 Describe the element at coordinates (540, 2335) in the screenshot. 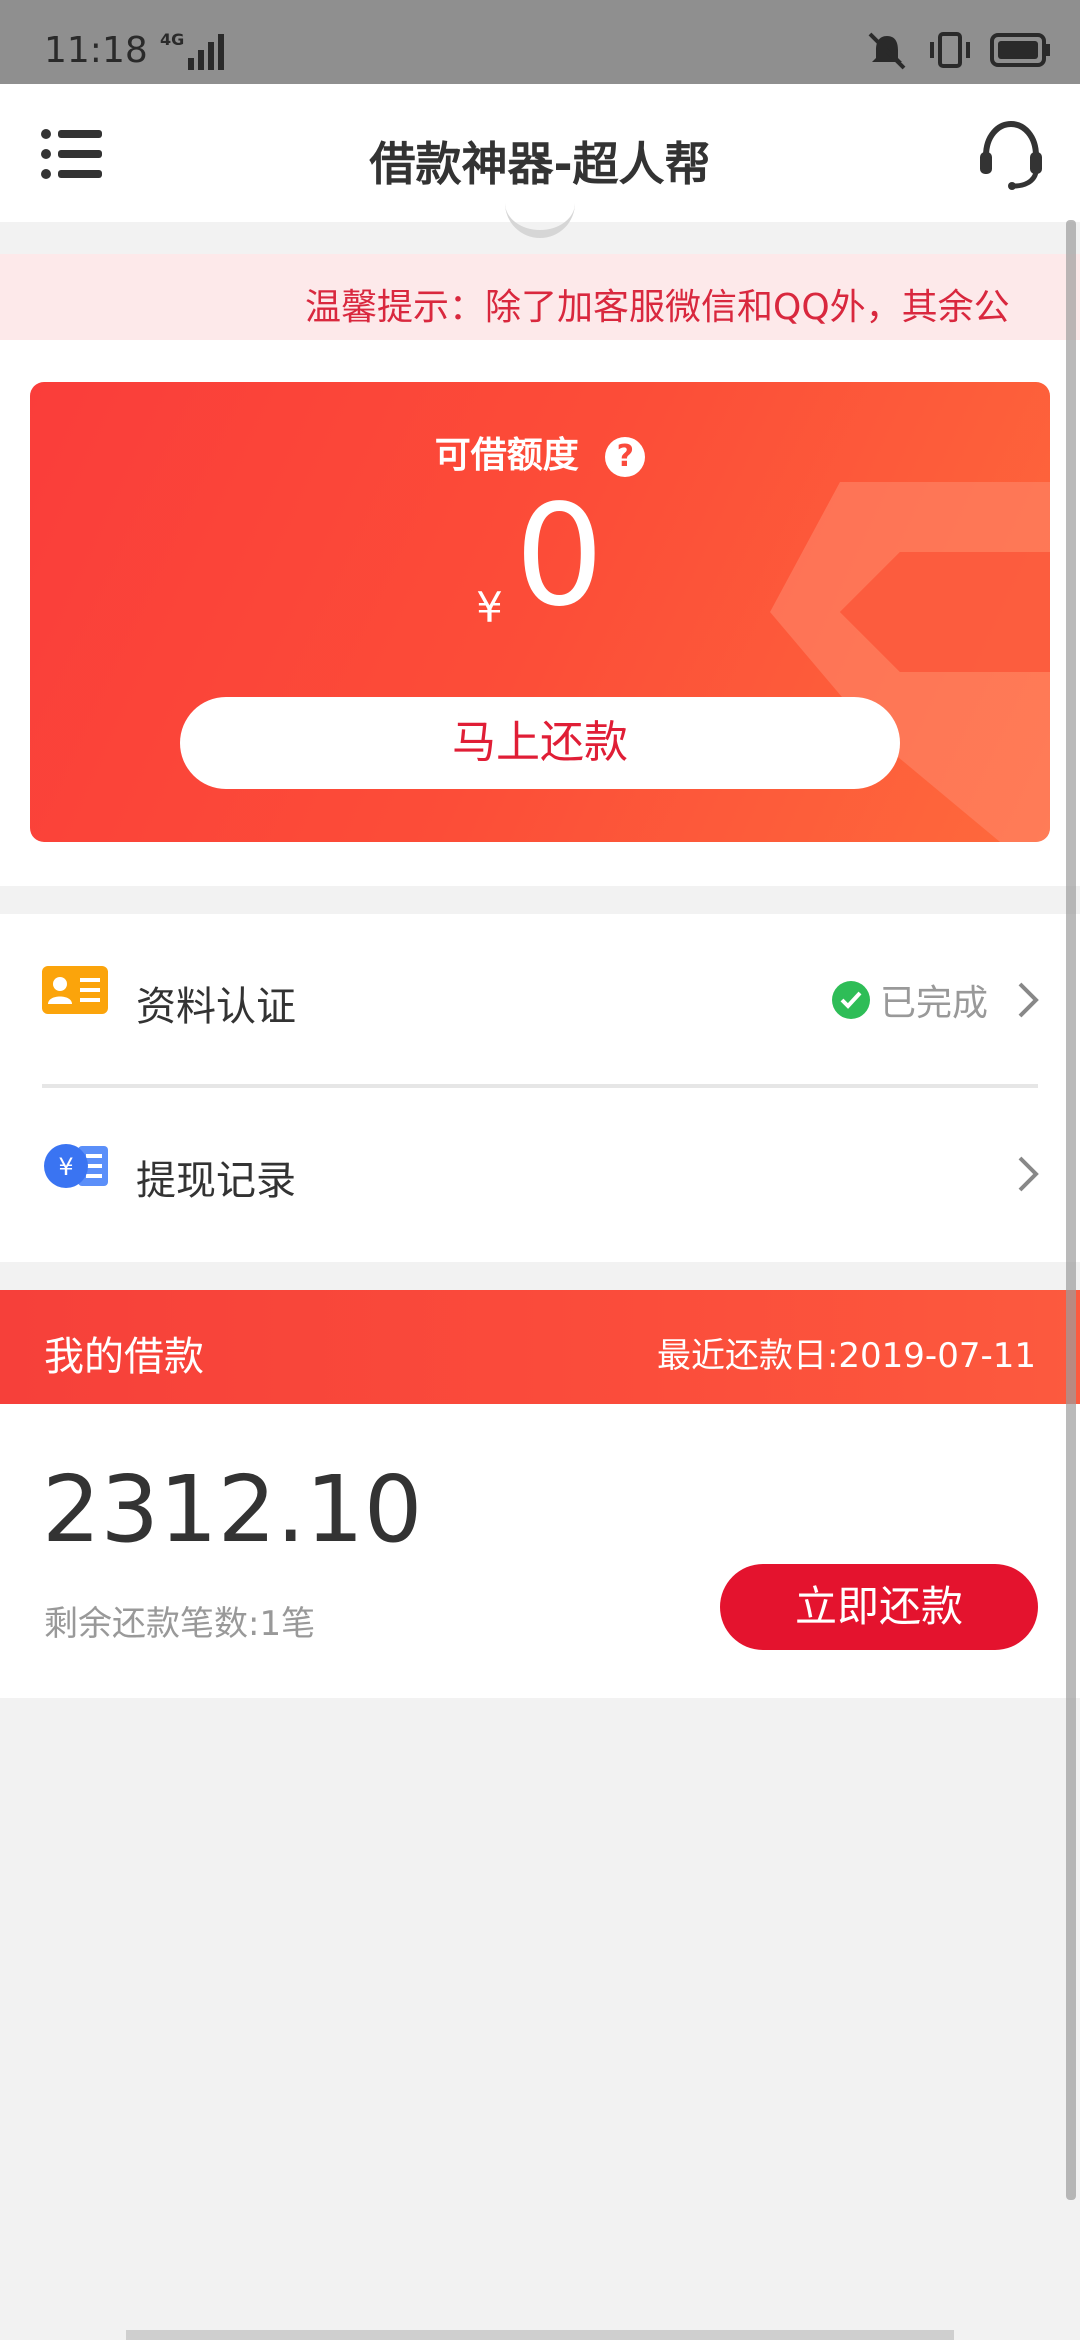

I see `navigation-gesture-bar` at that location.